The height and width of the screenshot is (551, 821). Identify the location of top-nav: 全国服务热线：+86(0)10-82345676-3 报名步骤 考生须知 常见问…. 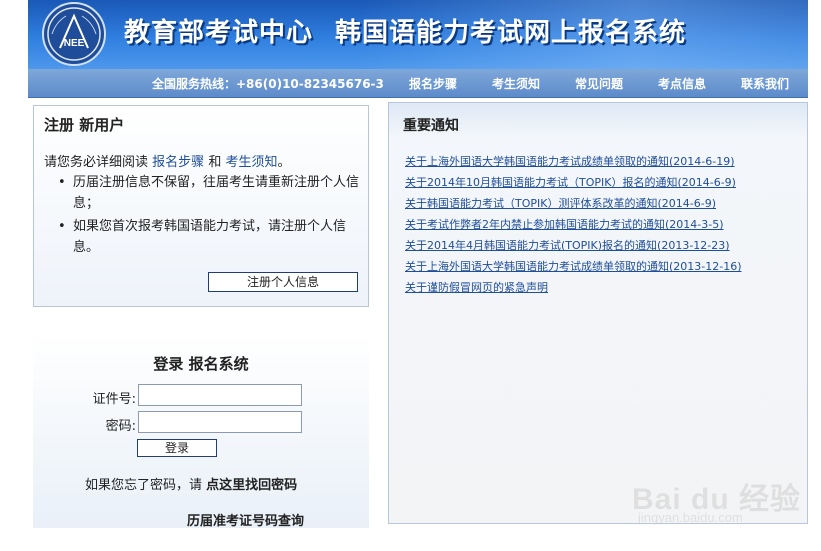
(418, 83).